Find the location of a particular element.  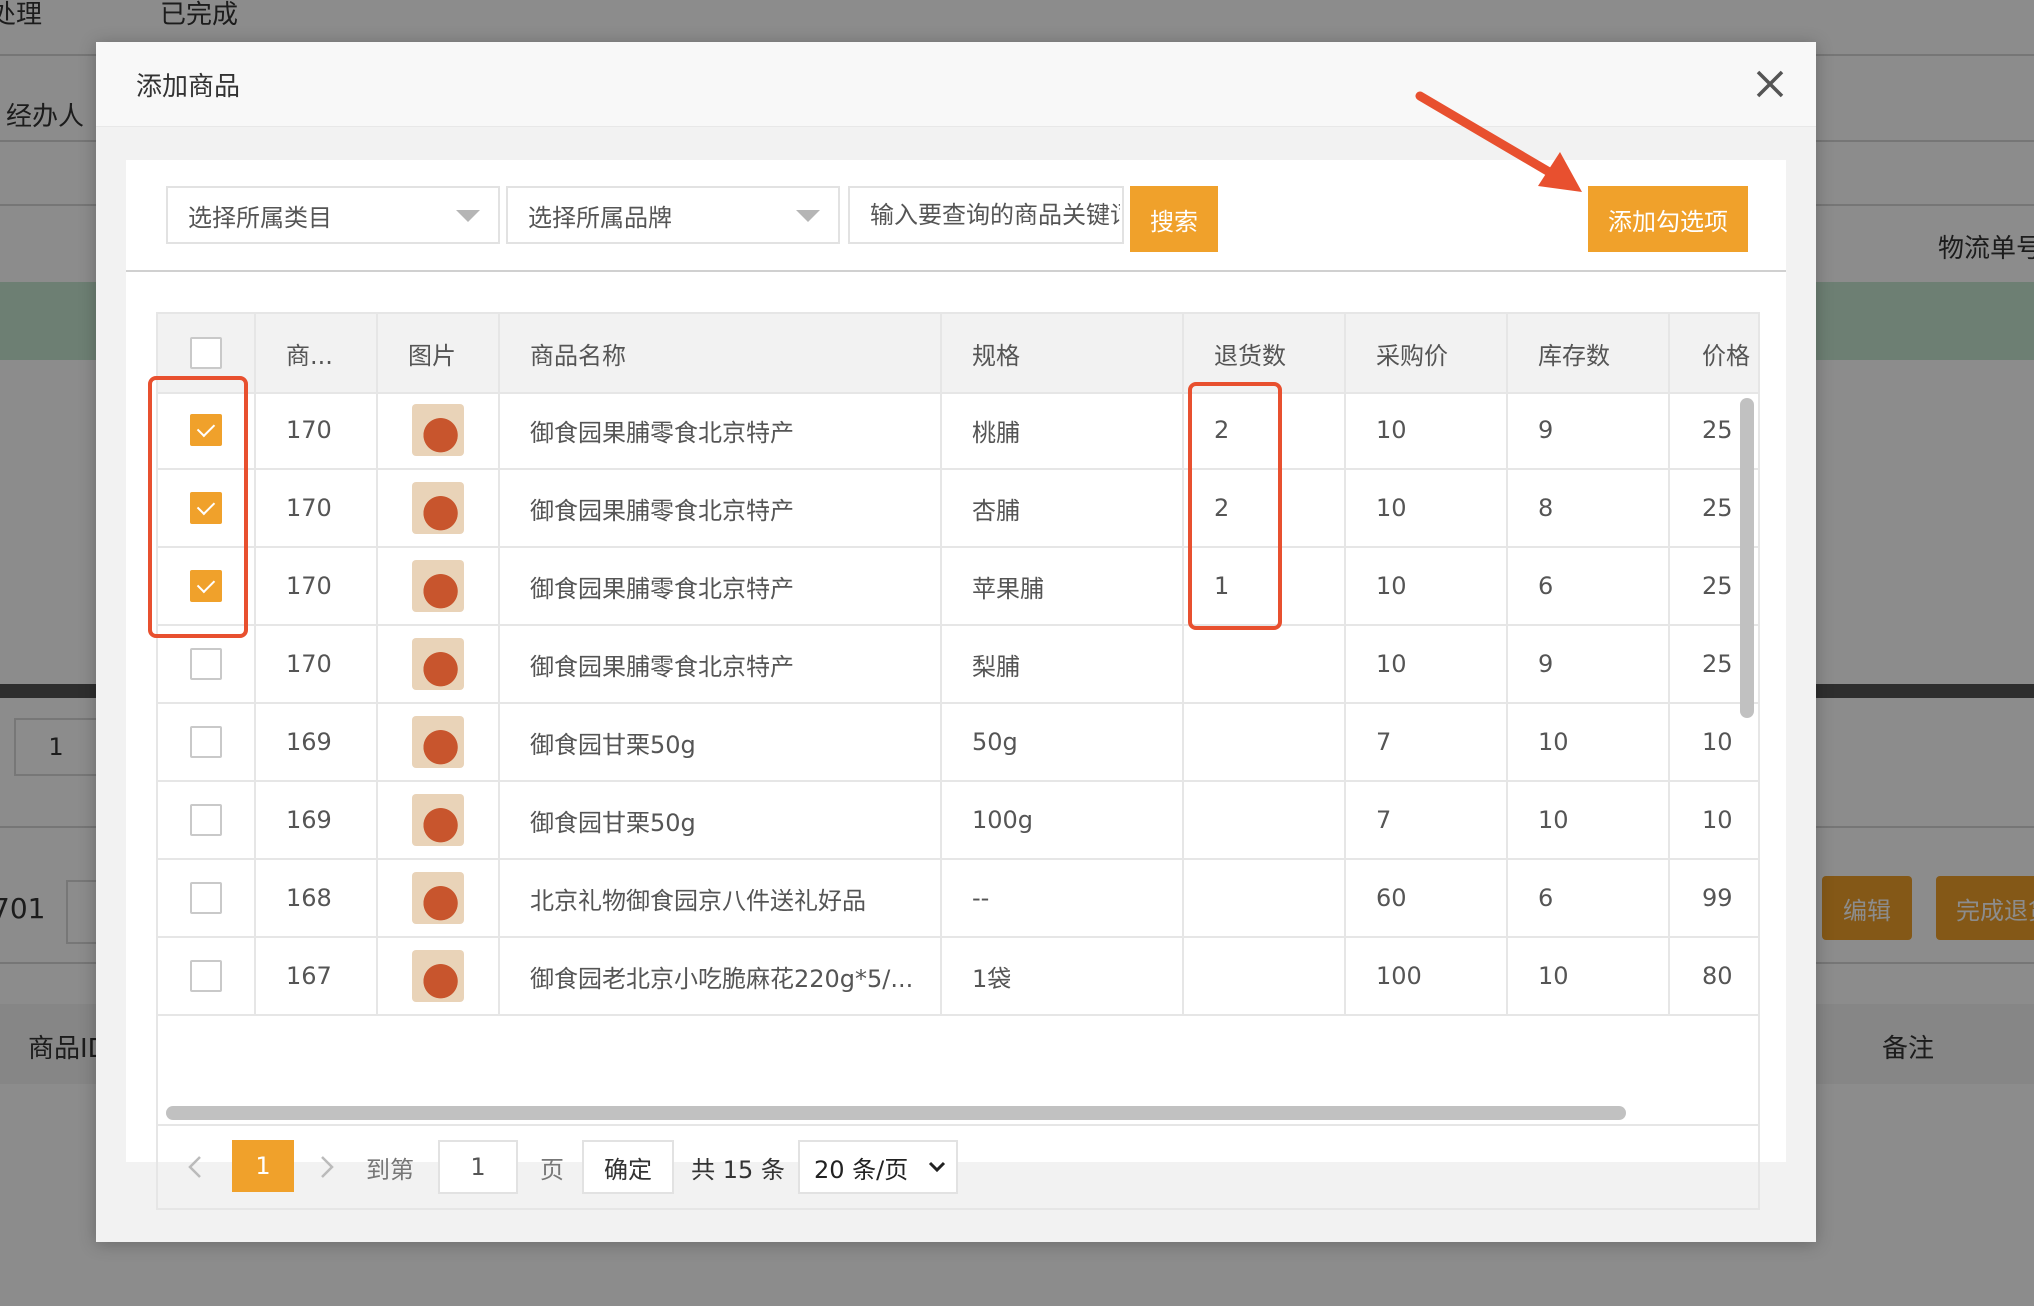

header-return-qty: 退货数 is located at coordinates (1265, 353).